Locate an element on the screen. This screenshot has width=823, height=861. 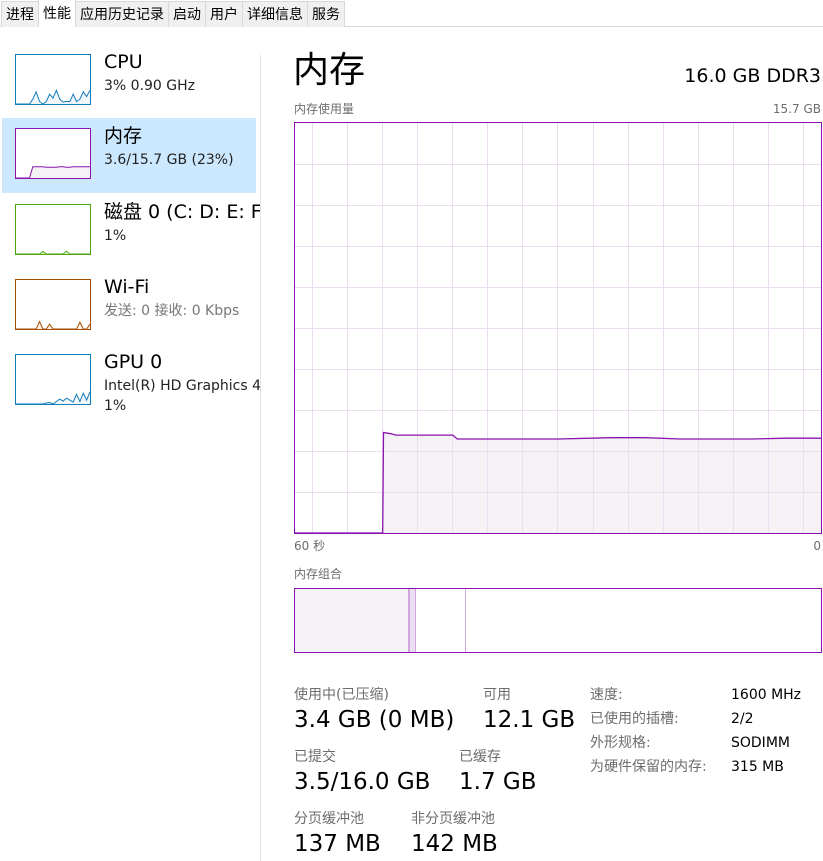
speed-value: 1600 MHz is located at coordinates (766, 695).